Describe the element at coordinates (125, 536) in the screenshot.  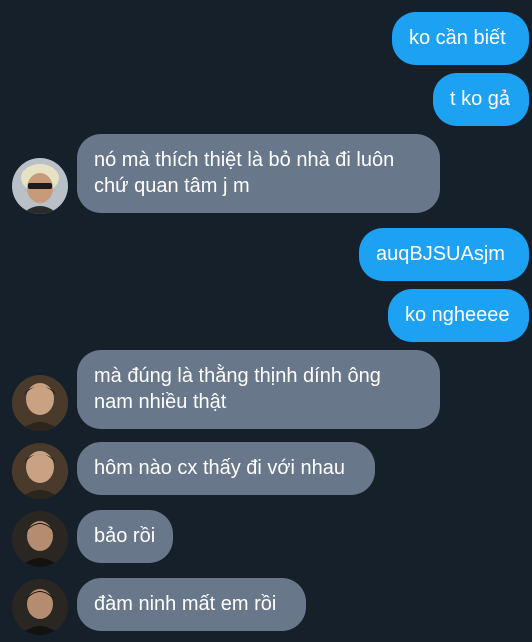
I see `incoming-message-bubble: bảo rồi` at that location.